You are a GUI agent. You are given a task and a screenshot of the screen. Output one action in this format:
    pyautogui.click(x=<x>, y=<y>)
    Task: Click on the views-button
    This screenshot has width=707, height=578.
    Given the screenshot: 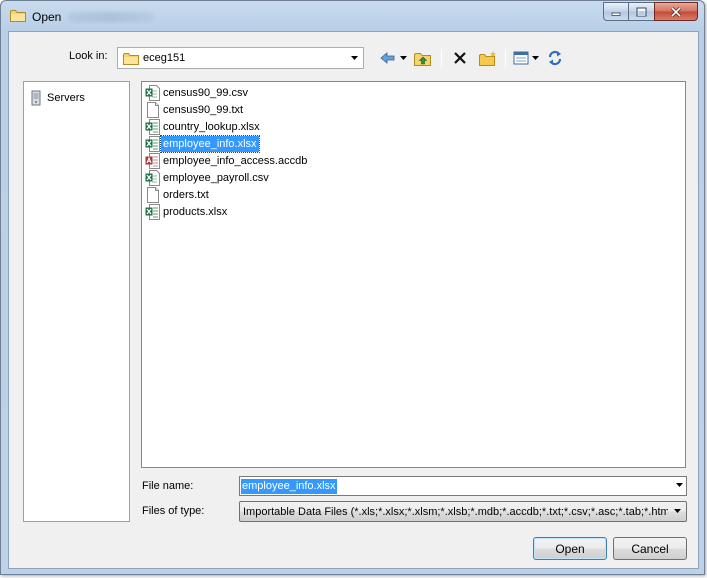 What is the action you would take?
    pyautogui.click(x=527, y=58)
    